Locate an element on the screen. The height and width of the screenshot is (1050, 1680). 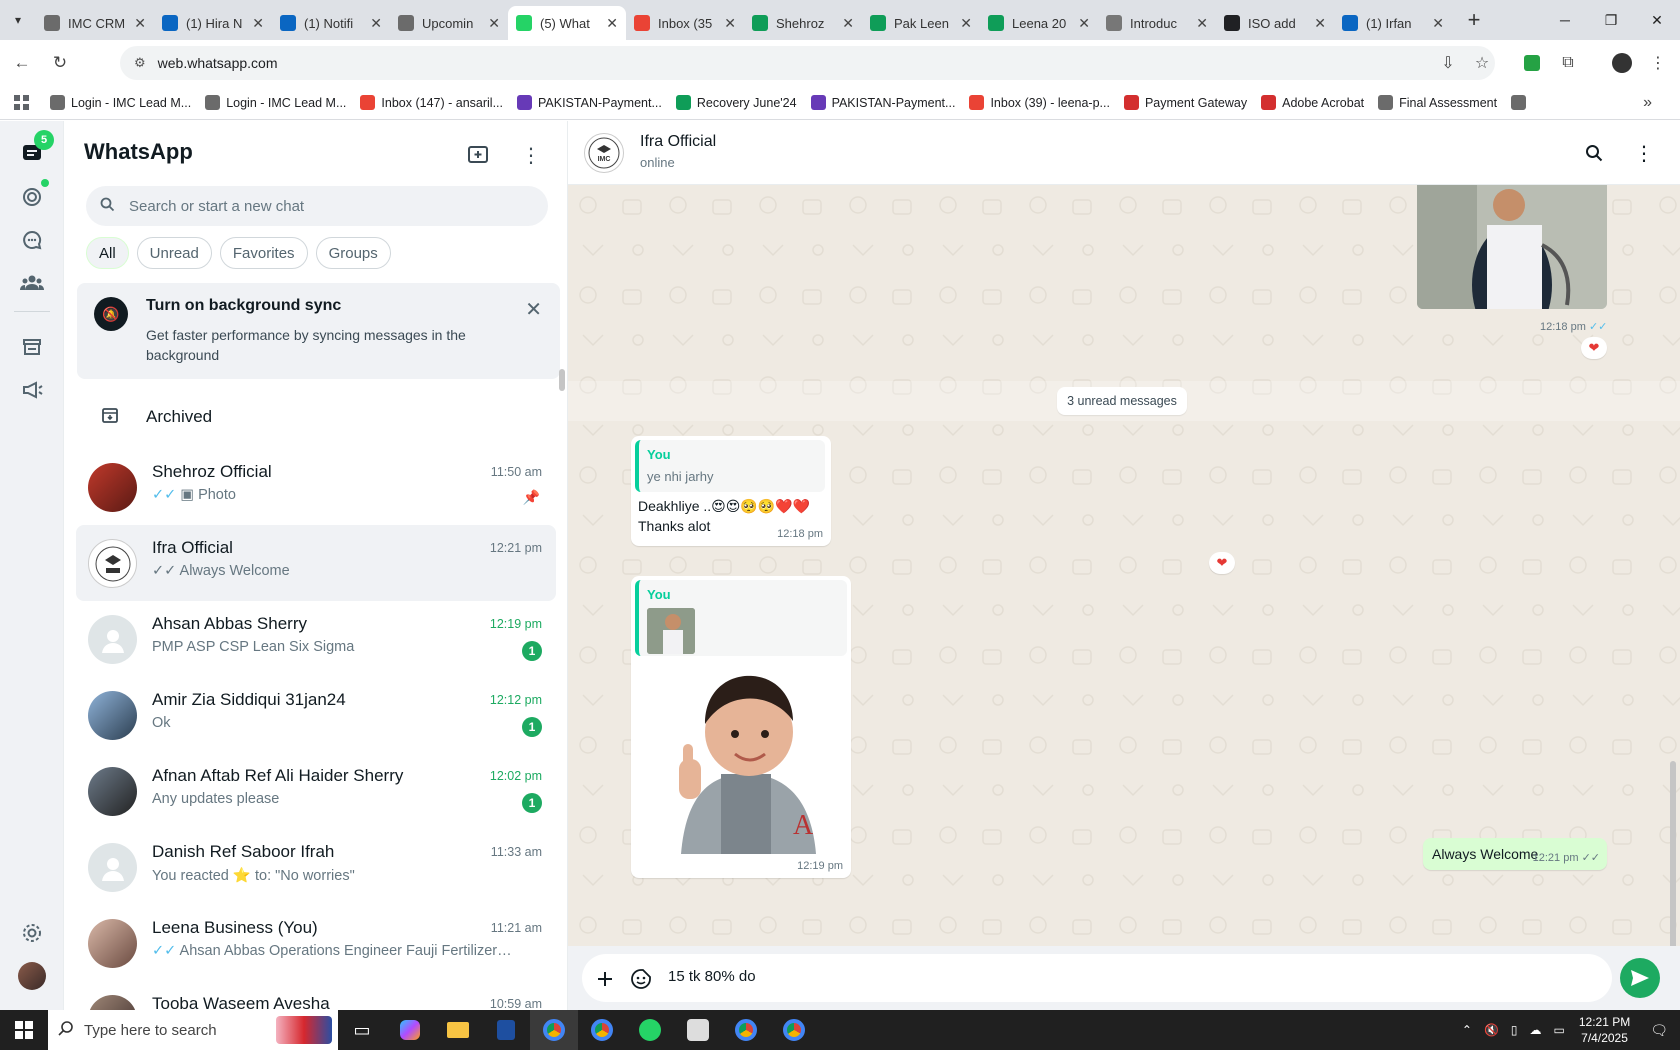
browser-tab: (1) Hira N ✕ is located at coordinates (213, 23).